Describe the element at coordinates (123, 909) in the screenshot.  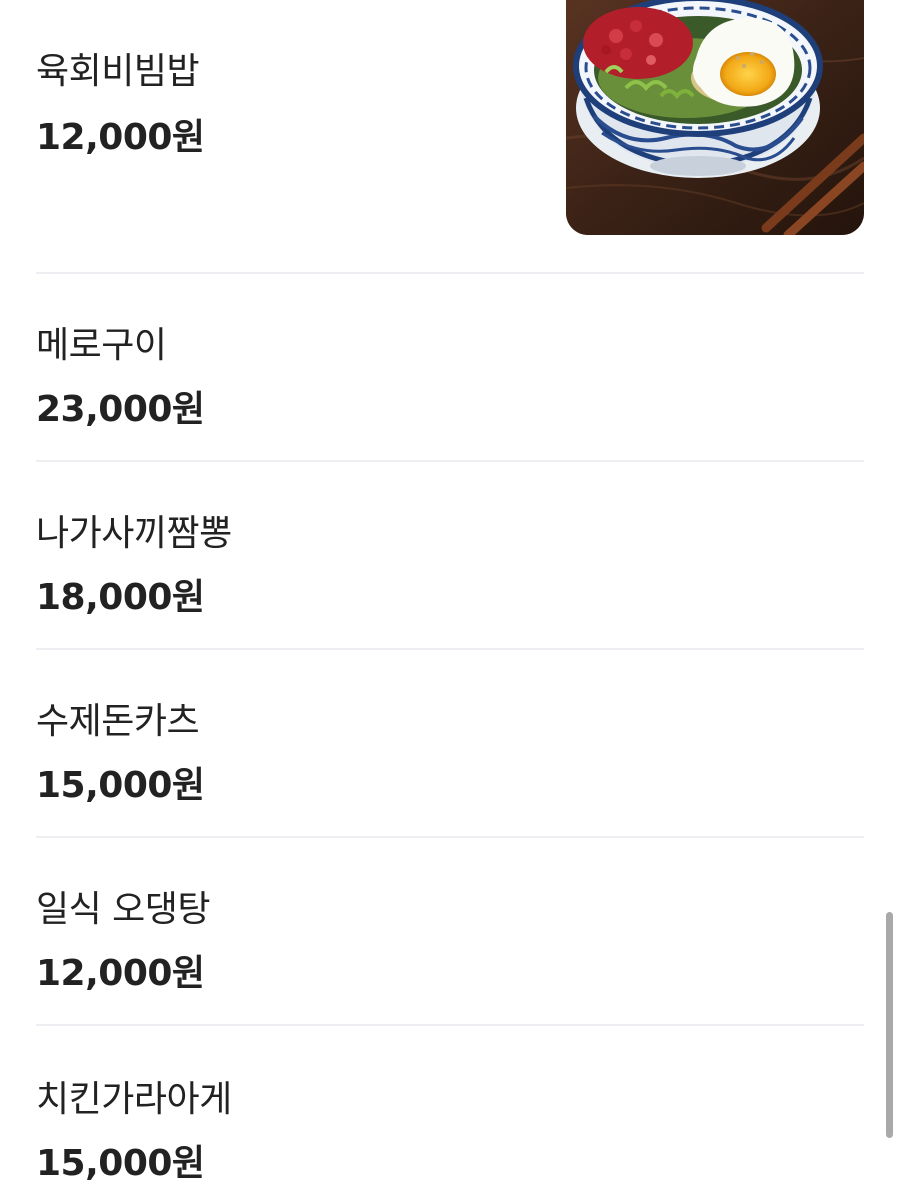
I see `menu-item-name: 일식 오댕탕` at that location.